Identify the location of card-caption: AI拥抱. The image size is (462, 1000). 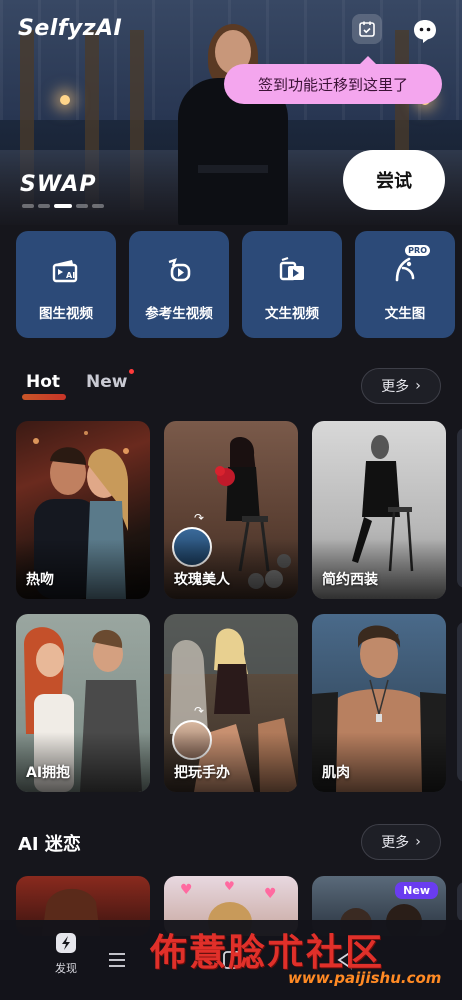
(48, 773).